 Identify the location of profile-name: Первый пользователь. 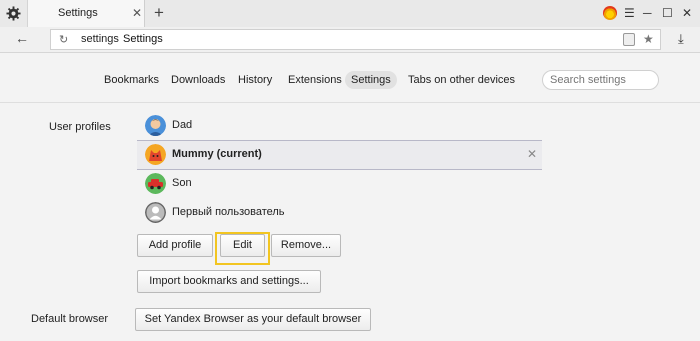
(228, 212).